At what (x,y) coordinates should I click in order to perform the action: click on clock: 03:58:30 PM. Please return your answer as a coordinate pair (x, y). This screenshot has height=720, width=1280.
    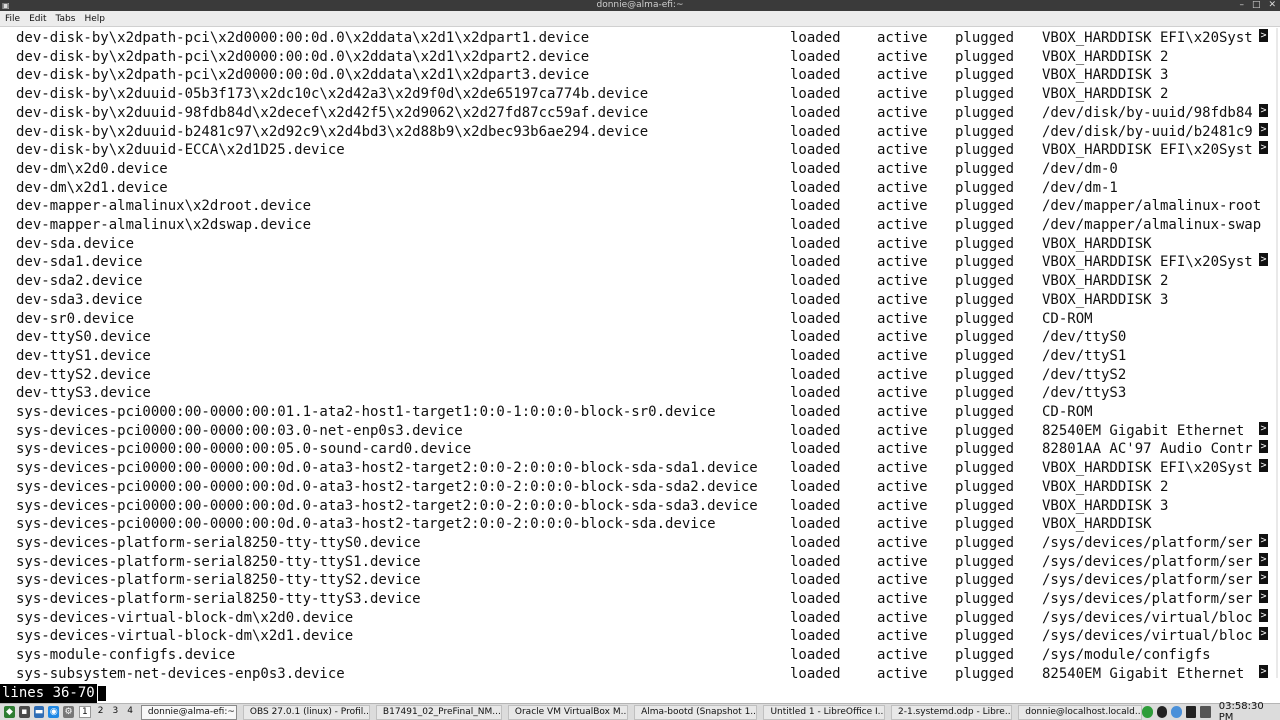
    Looking at the image, I should click on (1246, 710).